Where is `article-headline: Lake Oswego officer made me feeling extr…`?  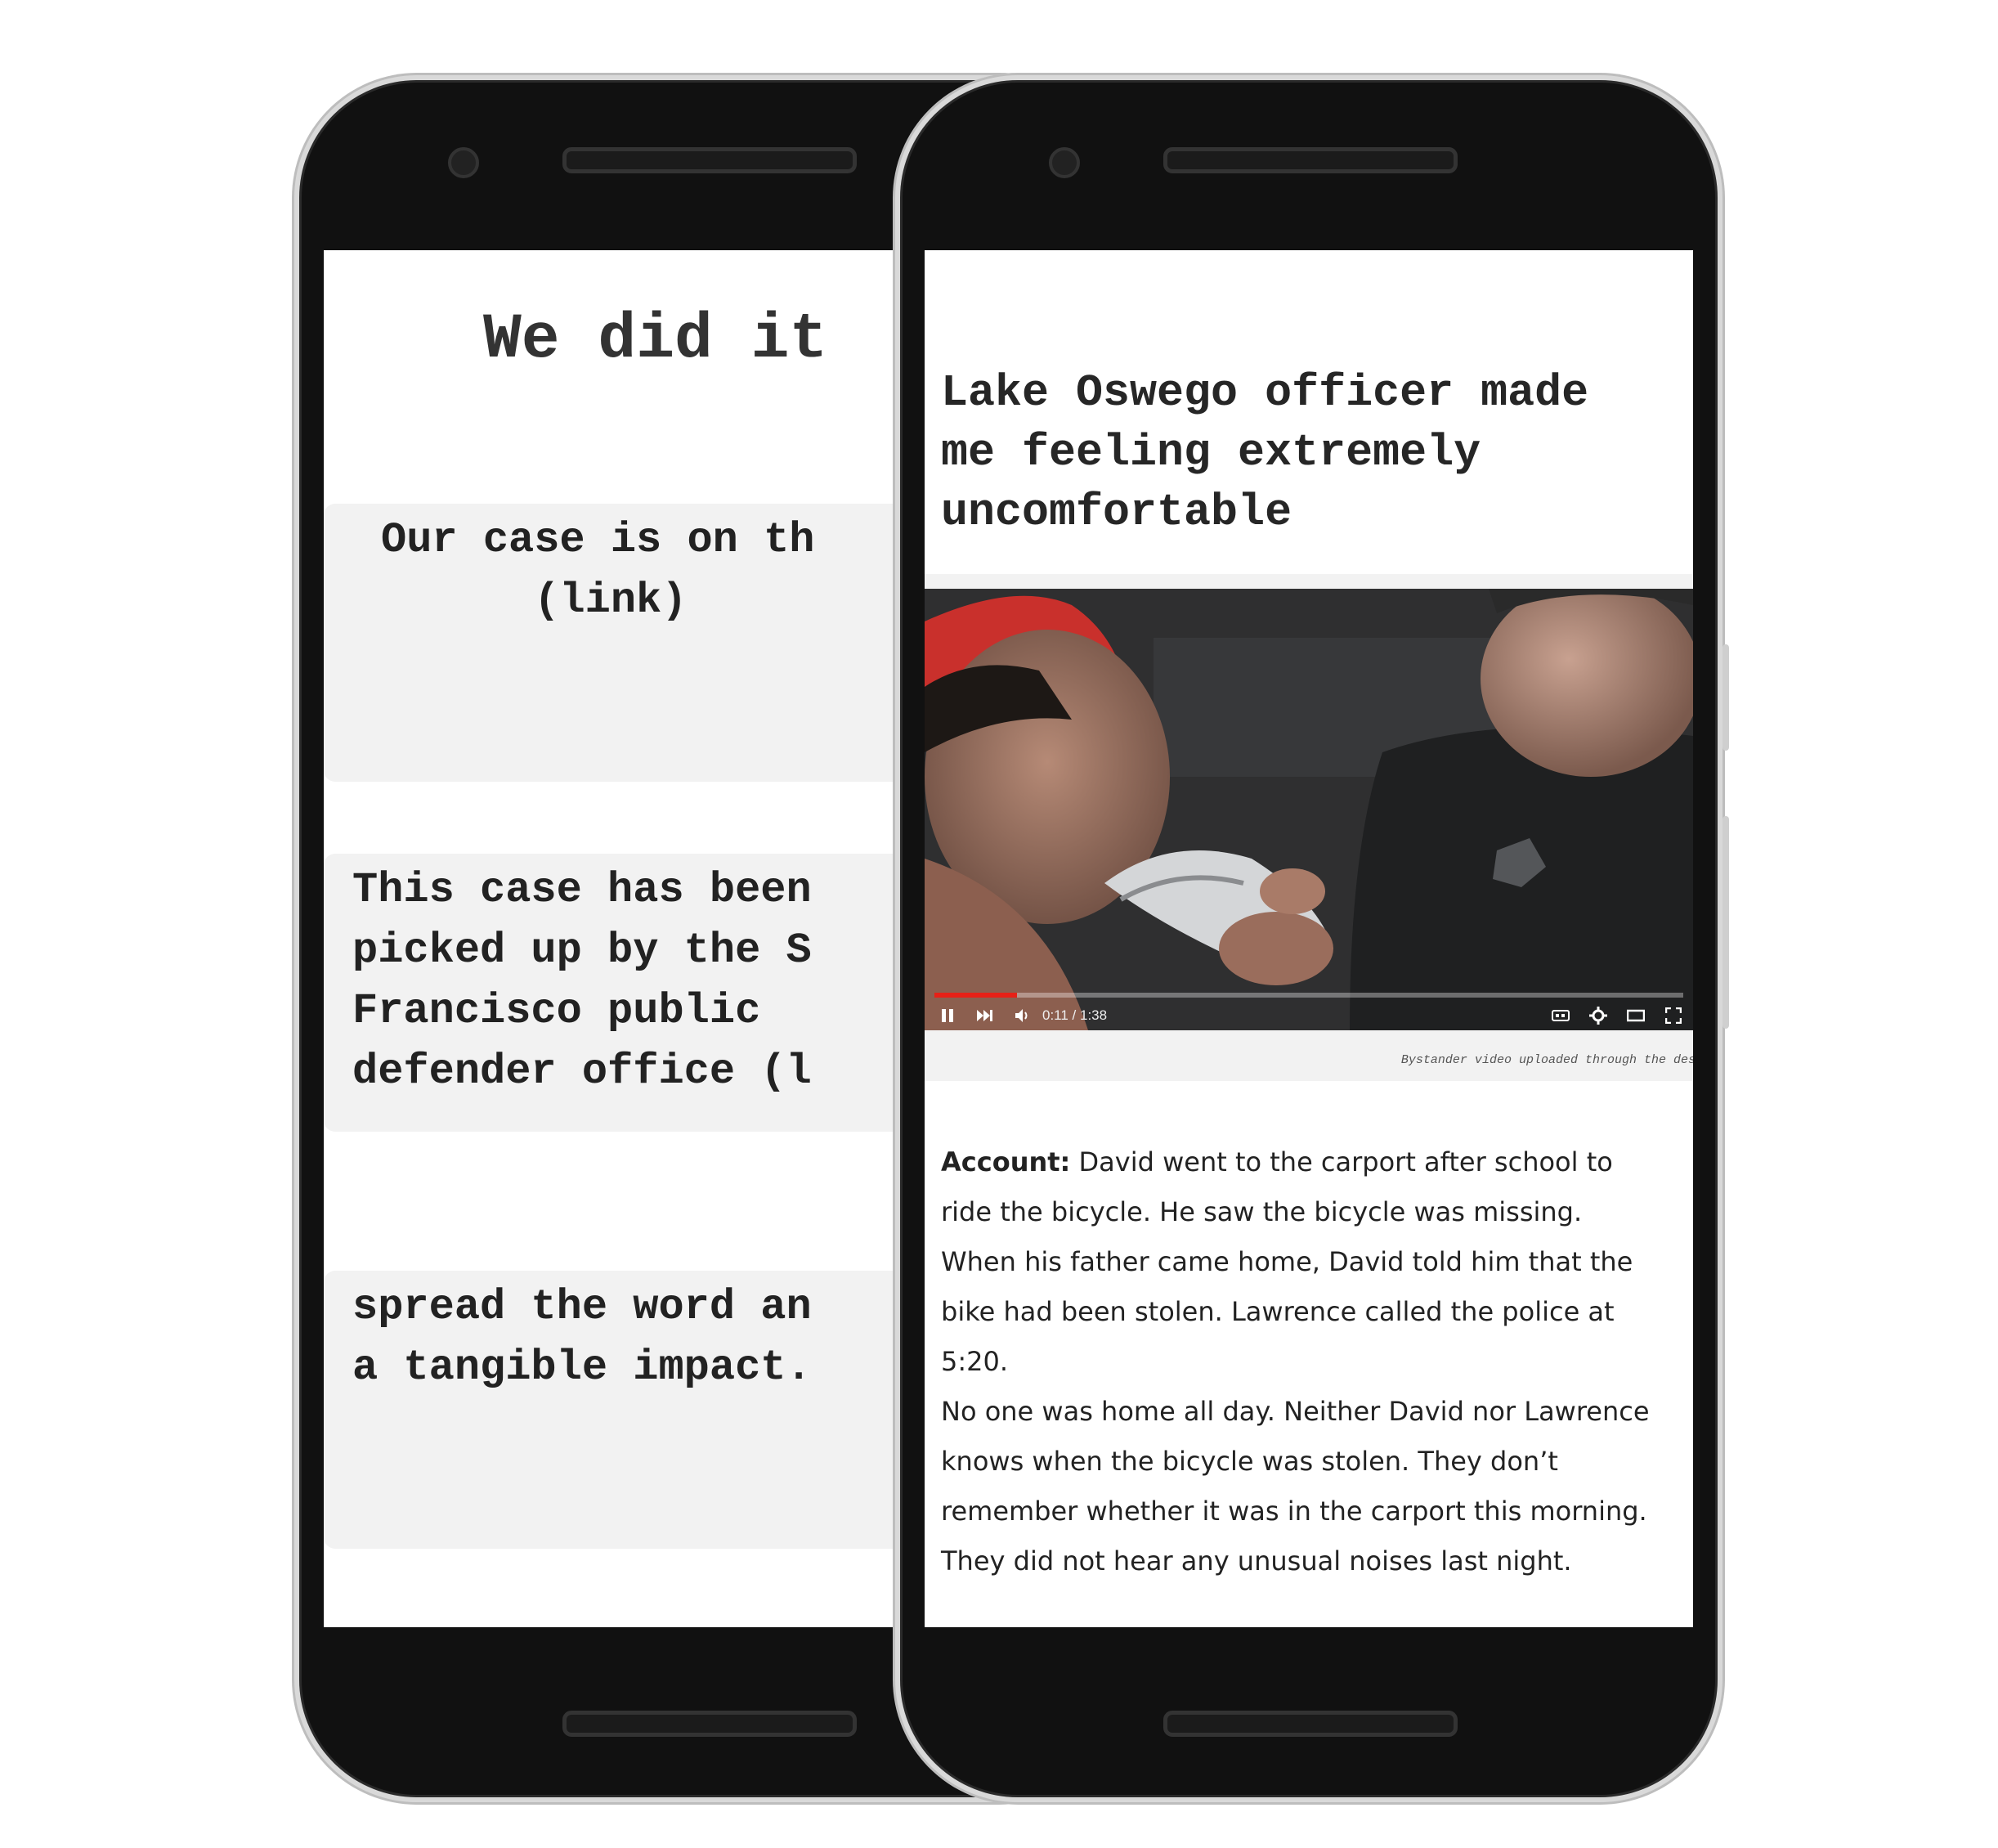
article-headline: Lake Oswego officer made me feeling extr… is located at coordinates (1265, 452).